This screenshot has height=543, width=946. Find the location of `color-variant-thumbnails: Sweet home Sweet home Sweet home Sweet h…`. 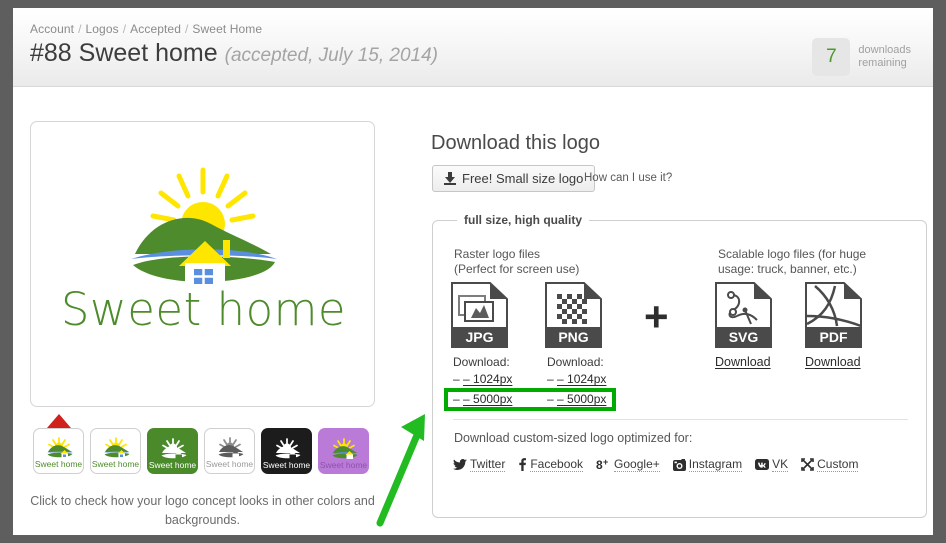

color-variant-thumbnails: Sweet home Sweet home Sweet home Sweet h… is located at coordinates (201, 451).